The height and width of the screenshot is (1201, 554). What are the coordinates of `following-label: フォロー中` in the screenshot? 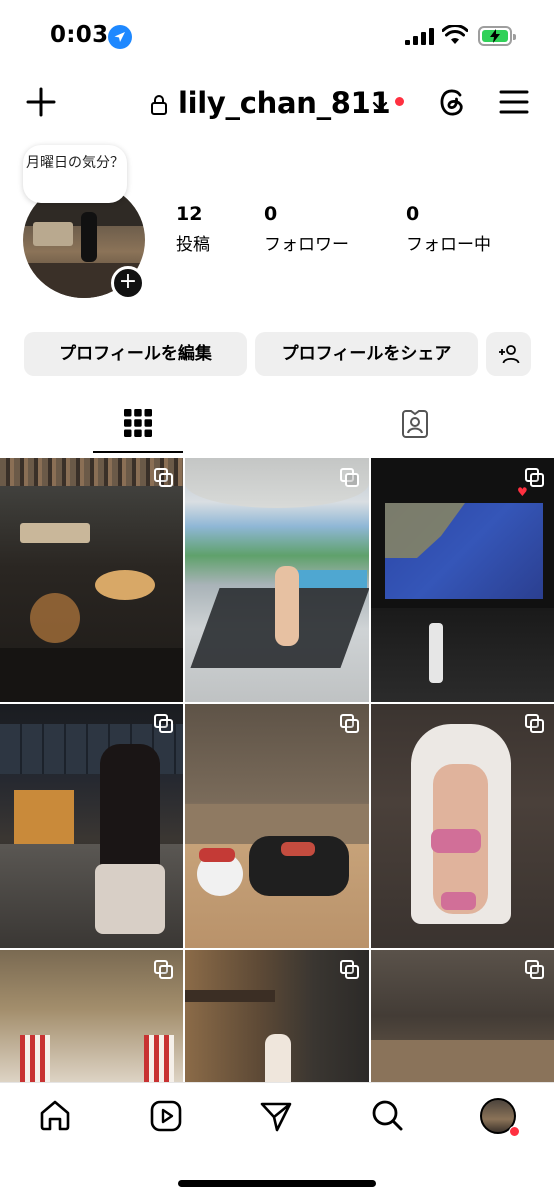 It's located at (448, 242).